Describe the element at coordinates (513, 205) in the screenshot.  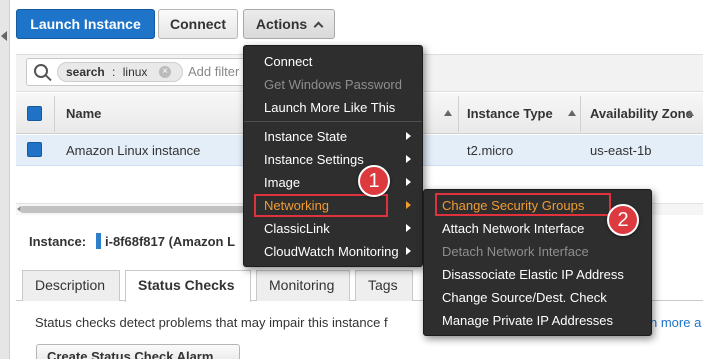
I see `submenu-item-change-security-groups: Change Security Groups` at that location.